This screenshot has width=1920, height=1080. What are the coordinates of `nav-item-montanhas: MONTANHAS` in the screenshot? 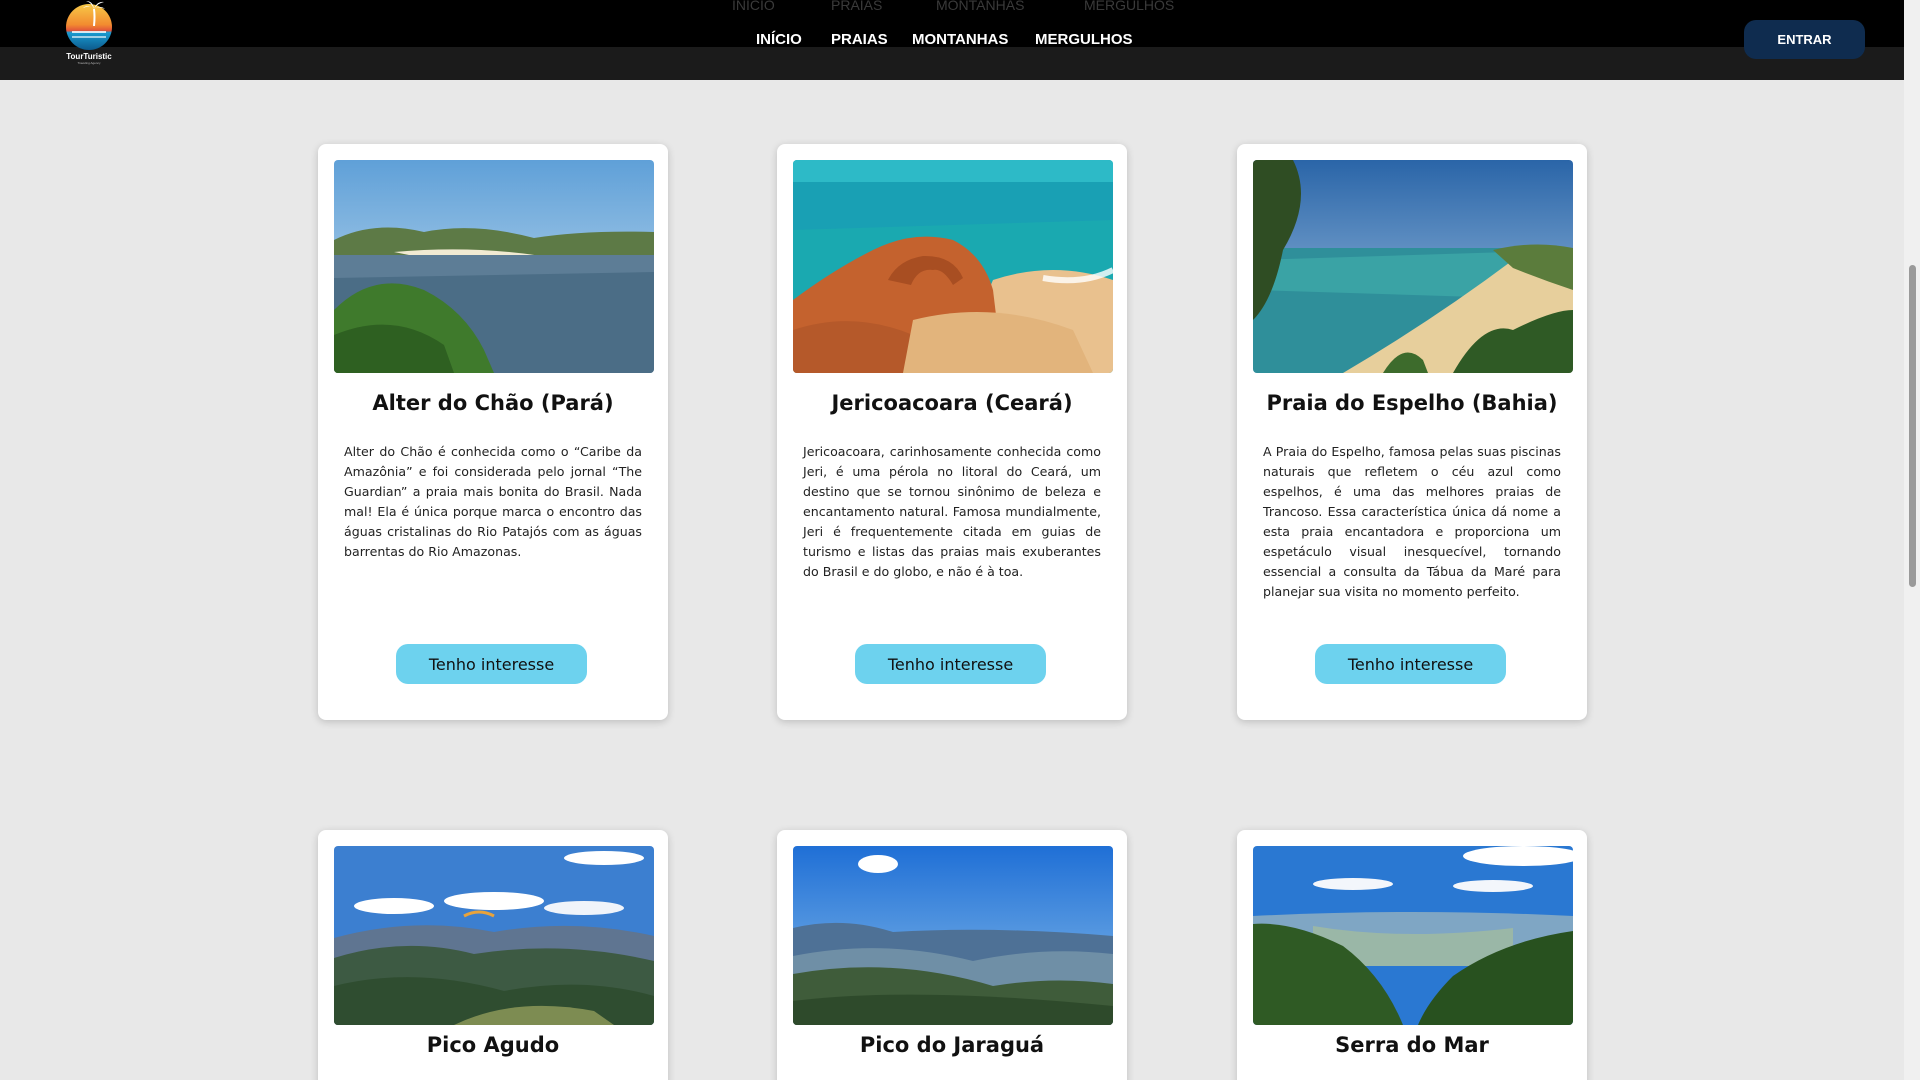 It's located at (960, 39).